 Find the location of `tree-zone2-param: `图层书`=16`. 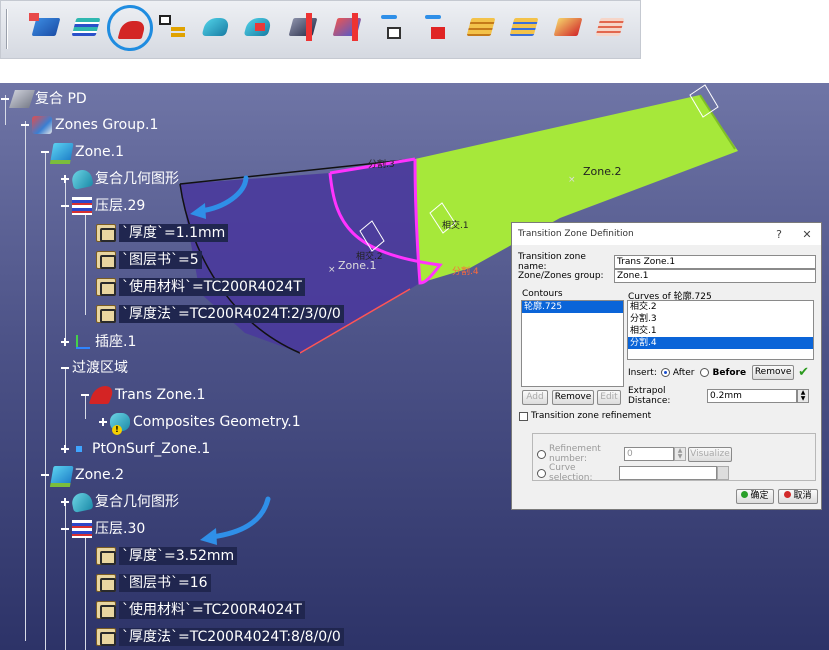

tree-zone2-param: `图层书`=16 is located at coordinates (153, 583).